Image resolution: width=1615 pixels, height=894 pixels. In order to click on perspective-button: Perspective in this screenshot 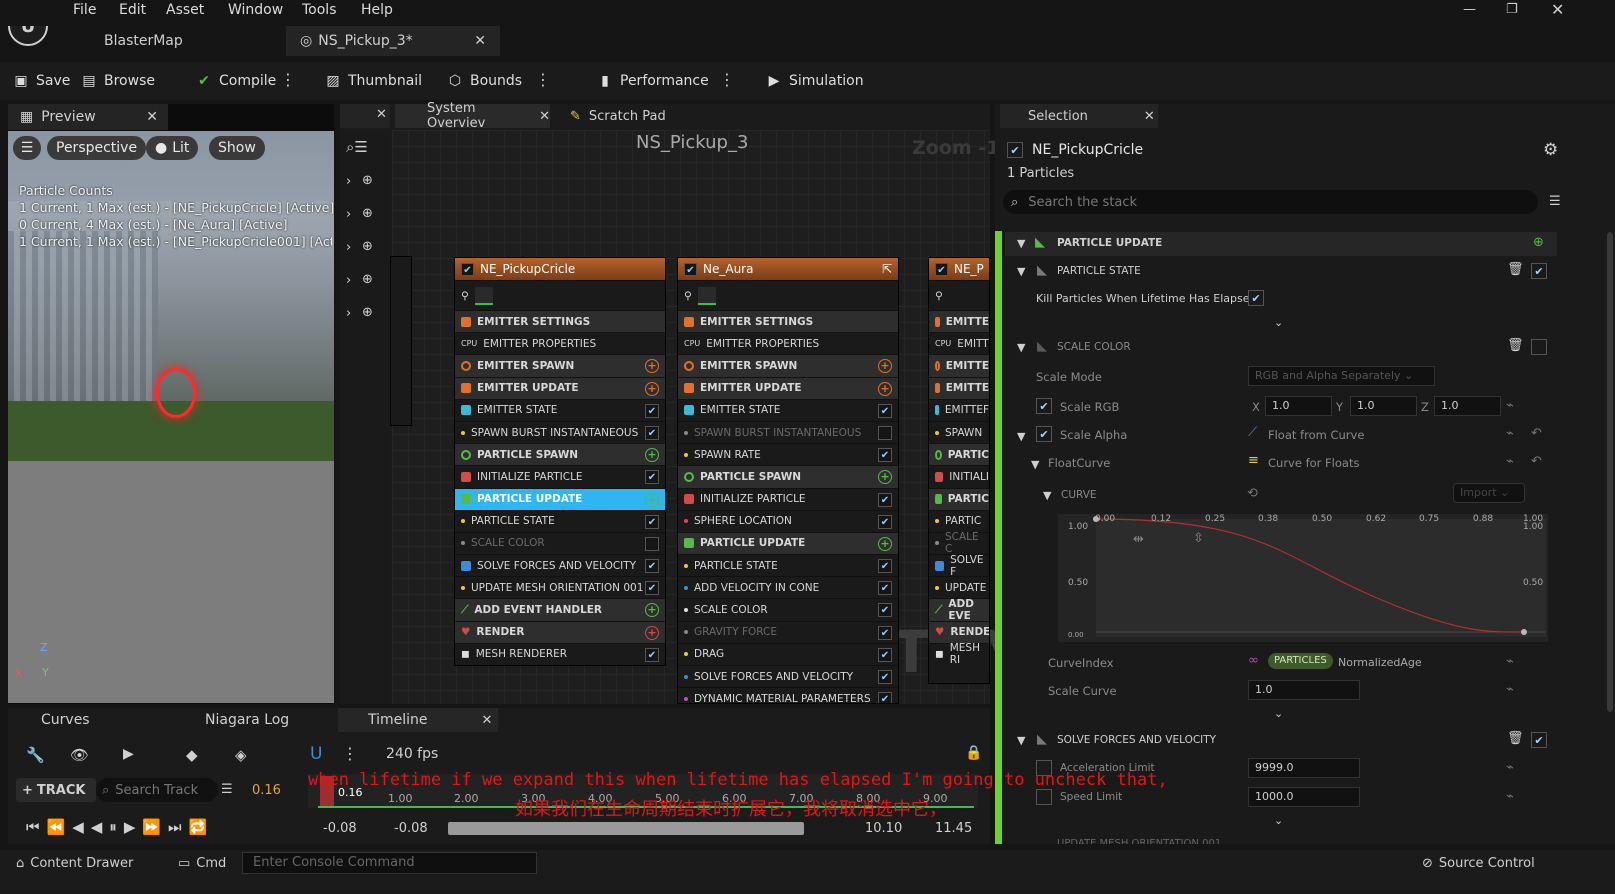, I will do `click(97, 148)`.